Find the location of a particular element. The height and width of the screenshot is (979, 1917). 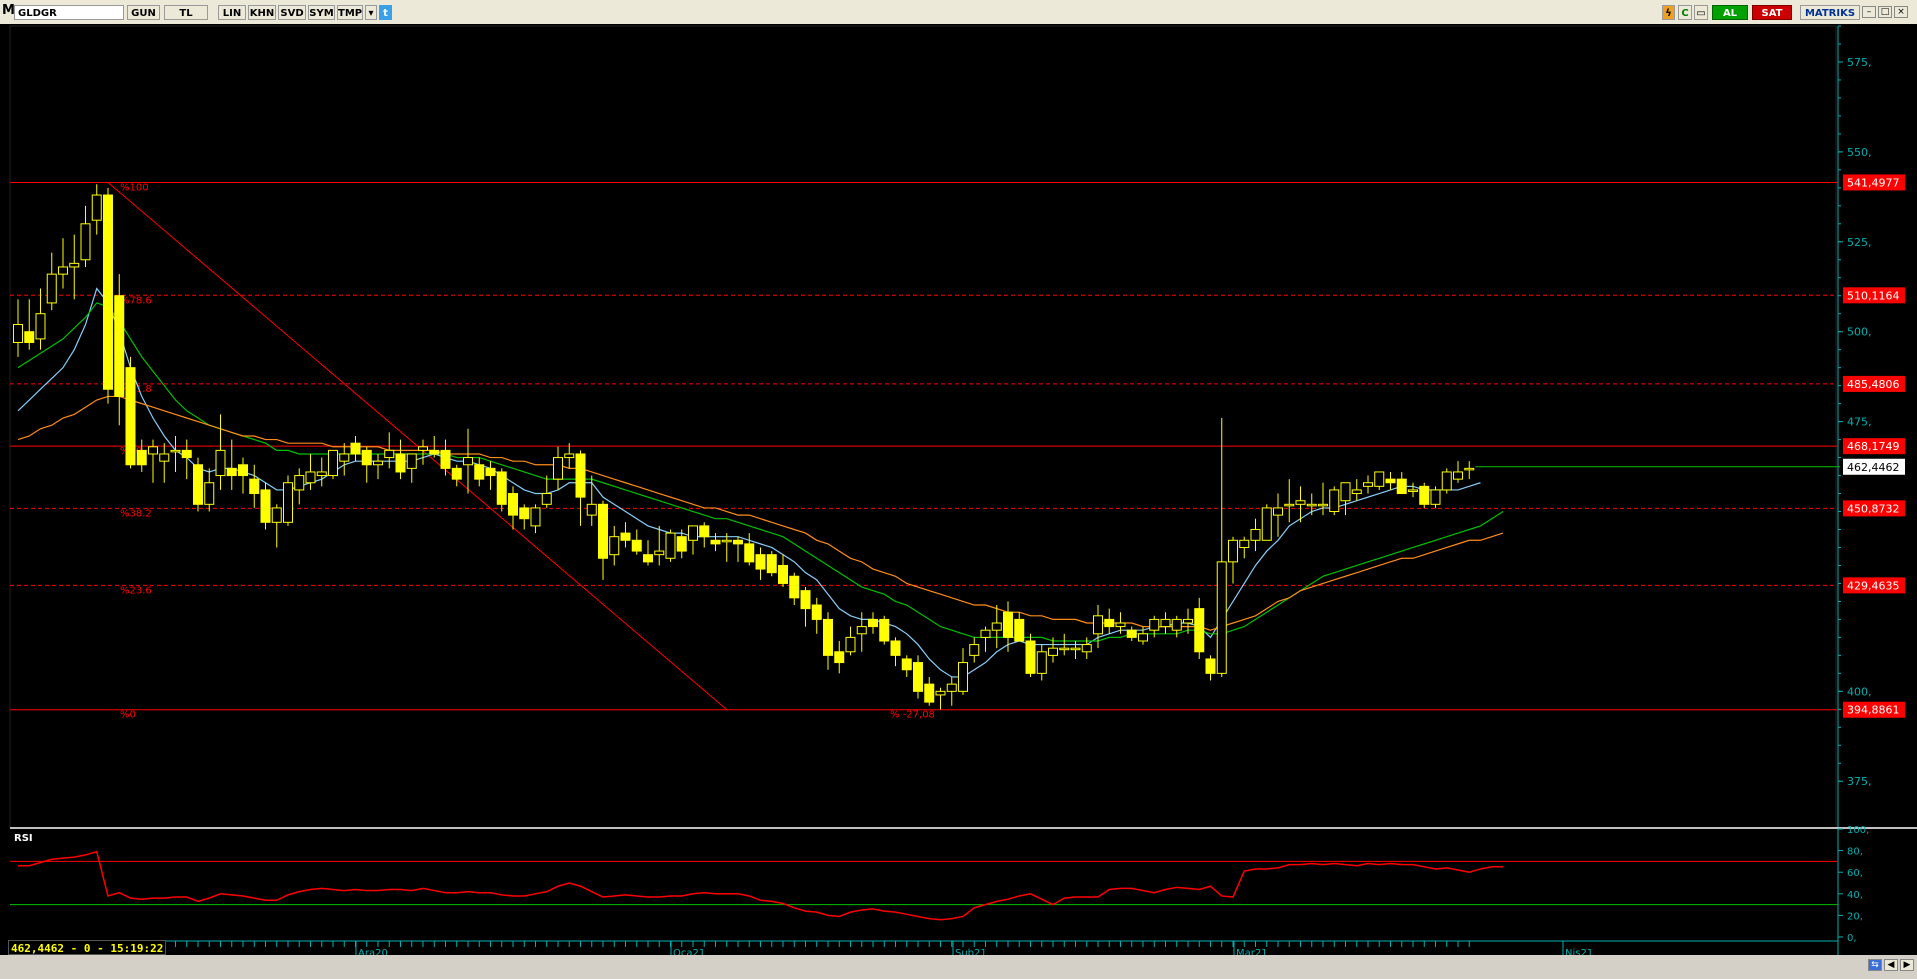

price-tick-label: 575, is located at coordinates (1859, 62).